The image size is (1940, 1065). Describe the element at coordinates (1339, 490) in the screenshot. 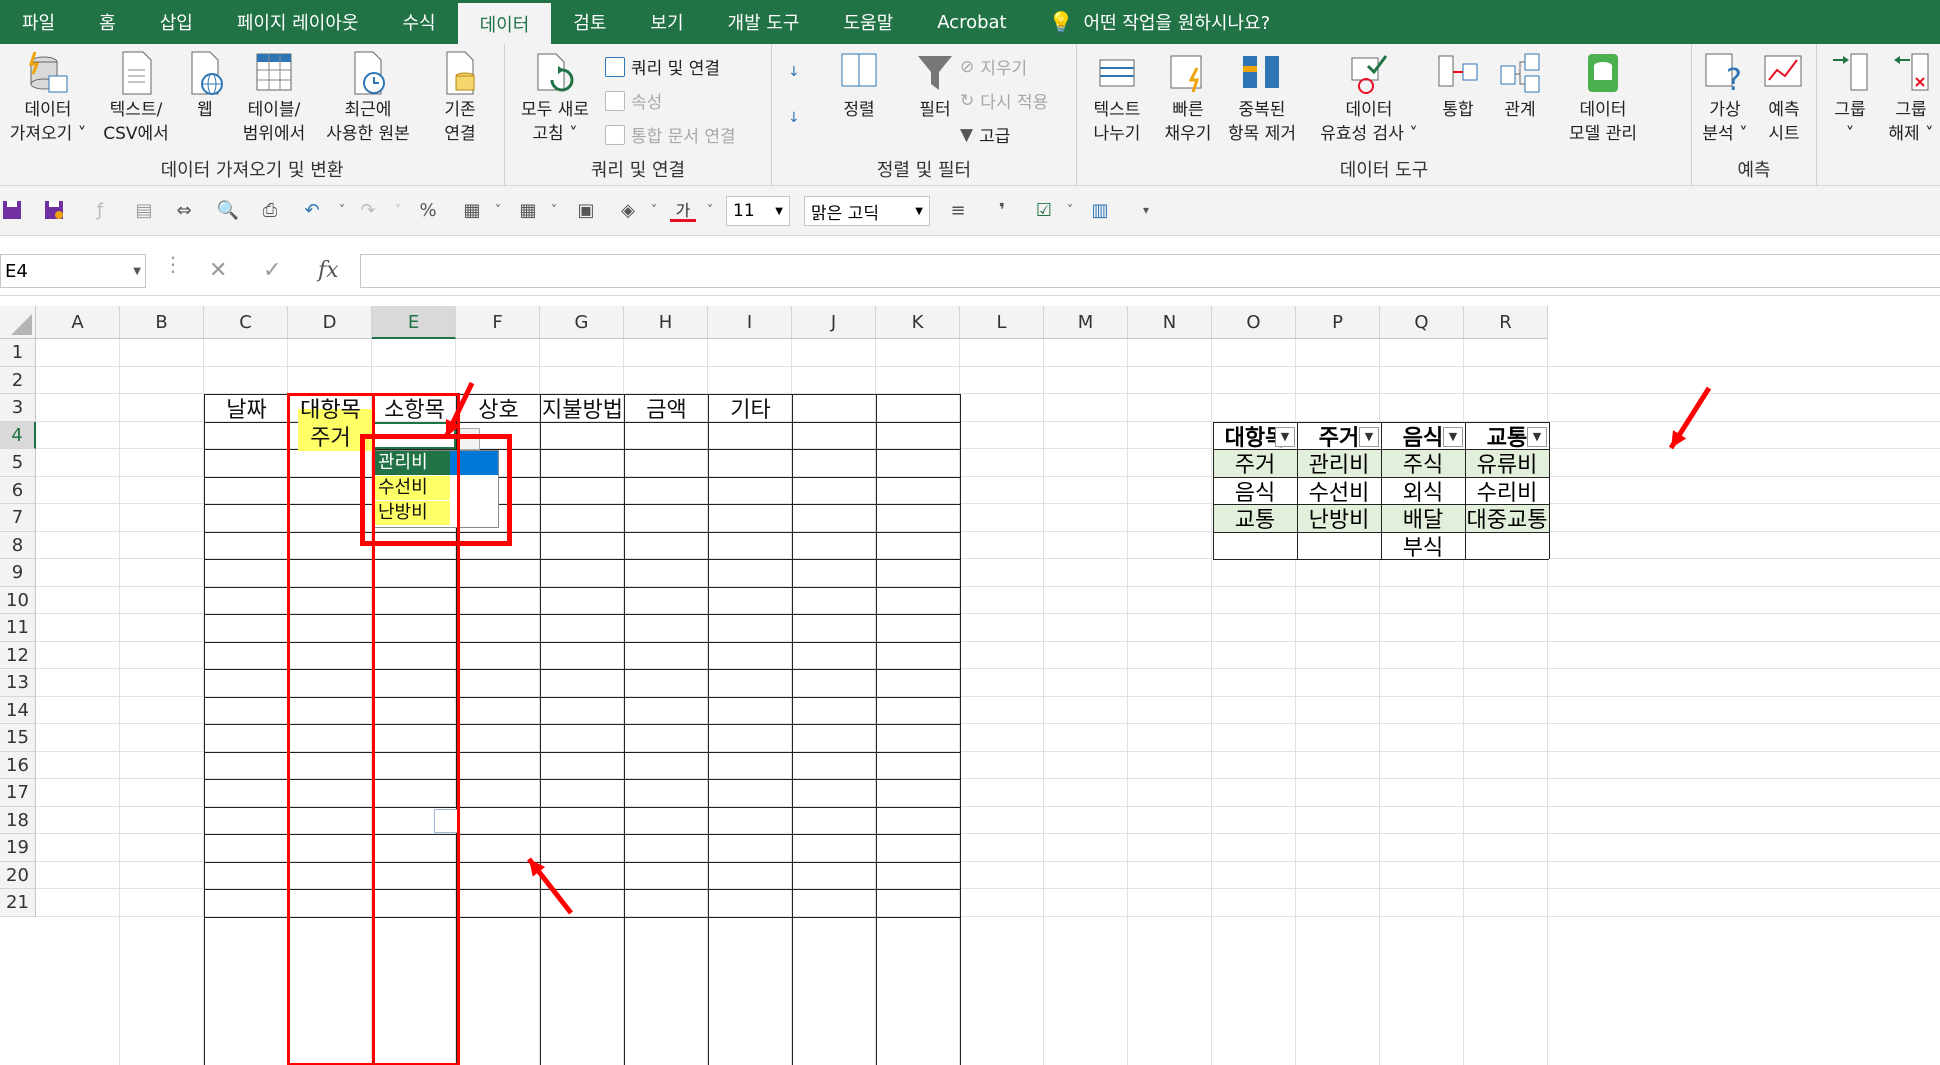

I see `right-table-cell: 수선비` at that location.